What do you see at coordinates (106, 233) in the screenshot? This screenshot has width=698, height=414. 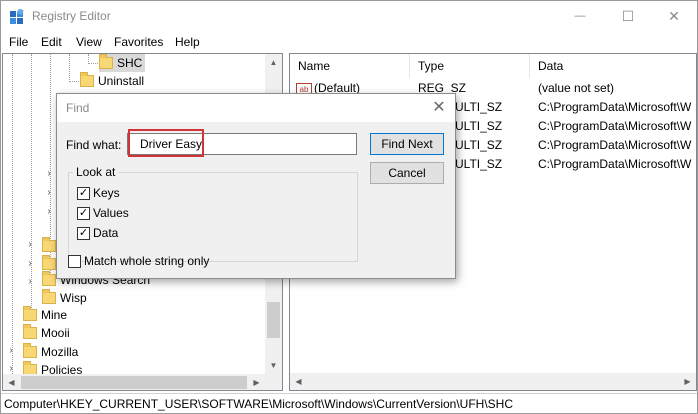 I see `data-label: Data` at bounding box center [106, 233].